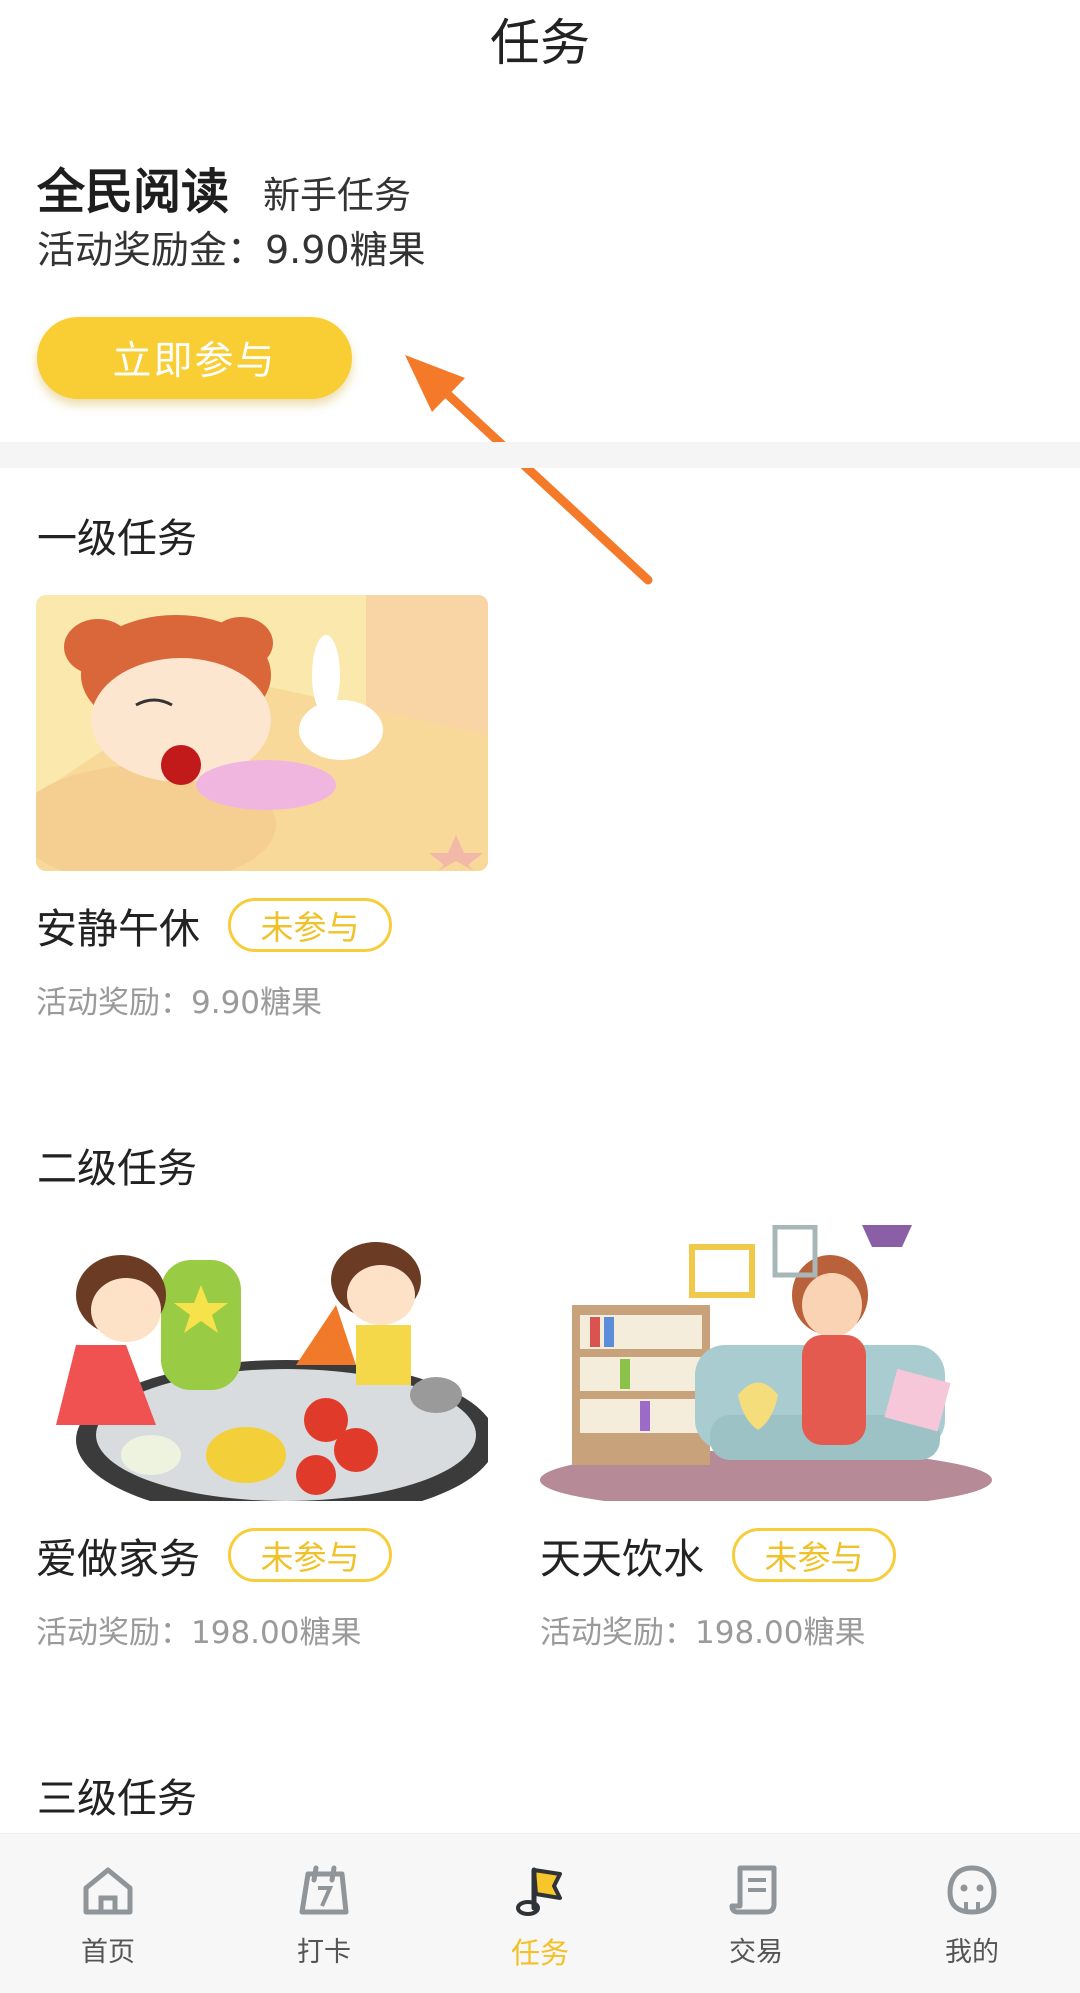 The height and width of the screenshot is (1993, 1080). I want to click on task-name: 爱做家务, so click(118, 1559).